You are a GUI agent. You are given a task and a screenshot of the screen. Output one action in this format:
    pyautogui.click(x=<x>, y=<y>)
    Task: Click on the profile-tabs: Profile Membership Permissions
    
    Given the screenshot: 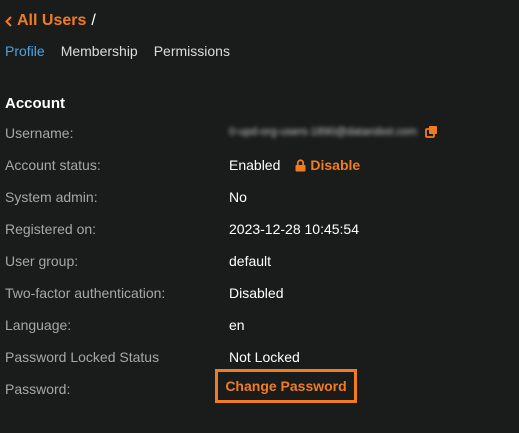 What is the action you would take?
    pyautogui.click(x=125, y=51)
    